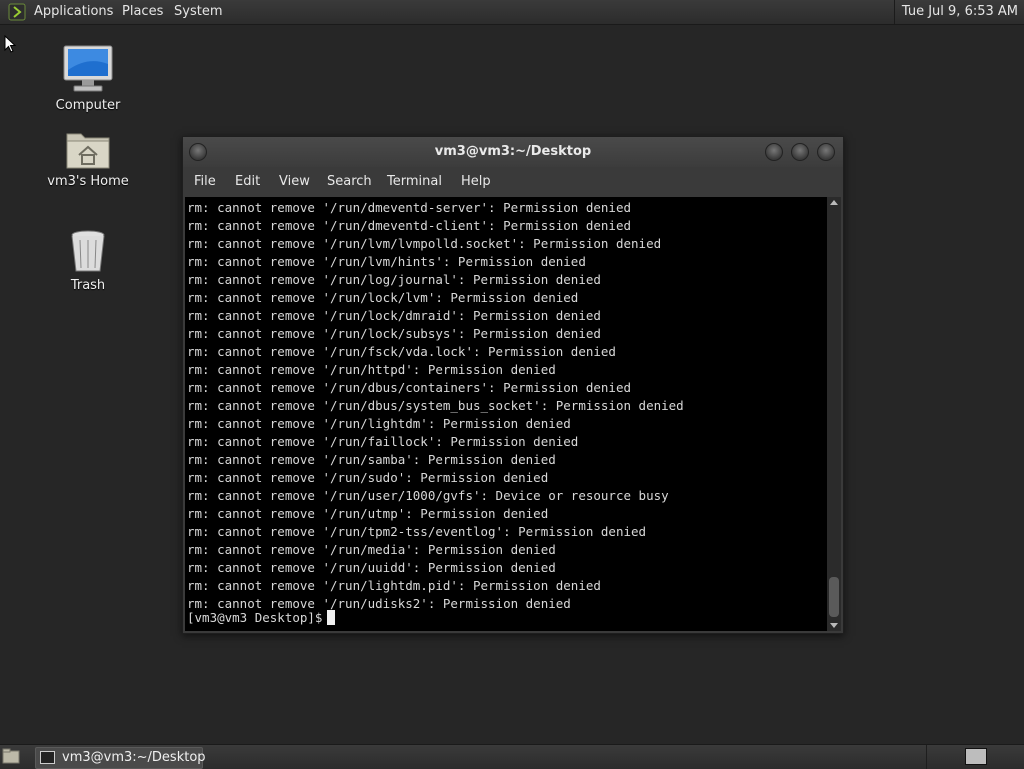 The height and width of the screenshot is (769, 1024). I want to click on text-cursor, so click(331, 617).